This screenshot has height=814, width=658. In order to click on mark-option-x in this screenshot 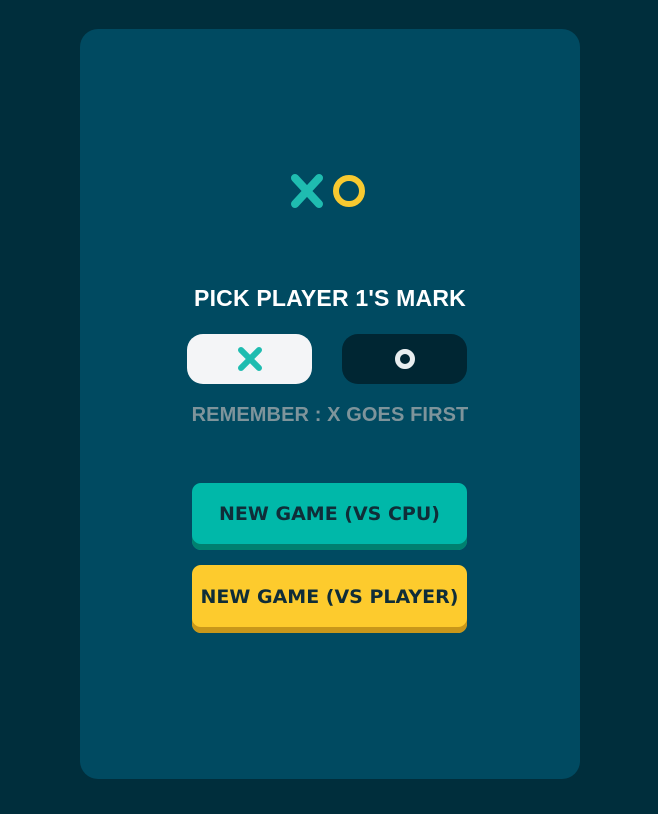, I will do `click(249, 359)`.